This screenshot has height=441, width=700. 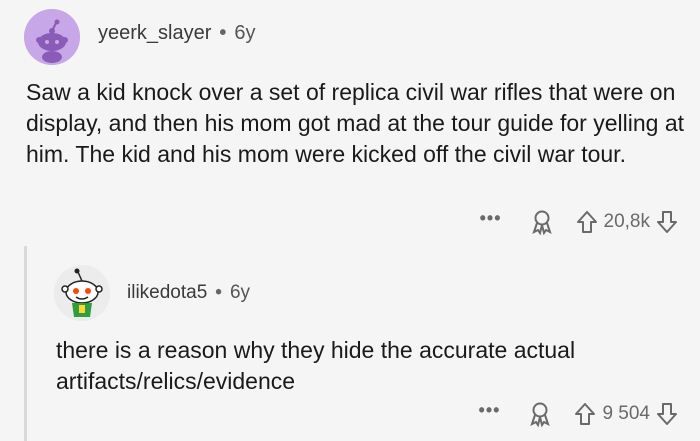 I want to click on username: yeerk_slayer, so click(x=154, y=33).